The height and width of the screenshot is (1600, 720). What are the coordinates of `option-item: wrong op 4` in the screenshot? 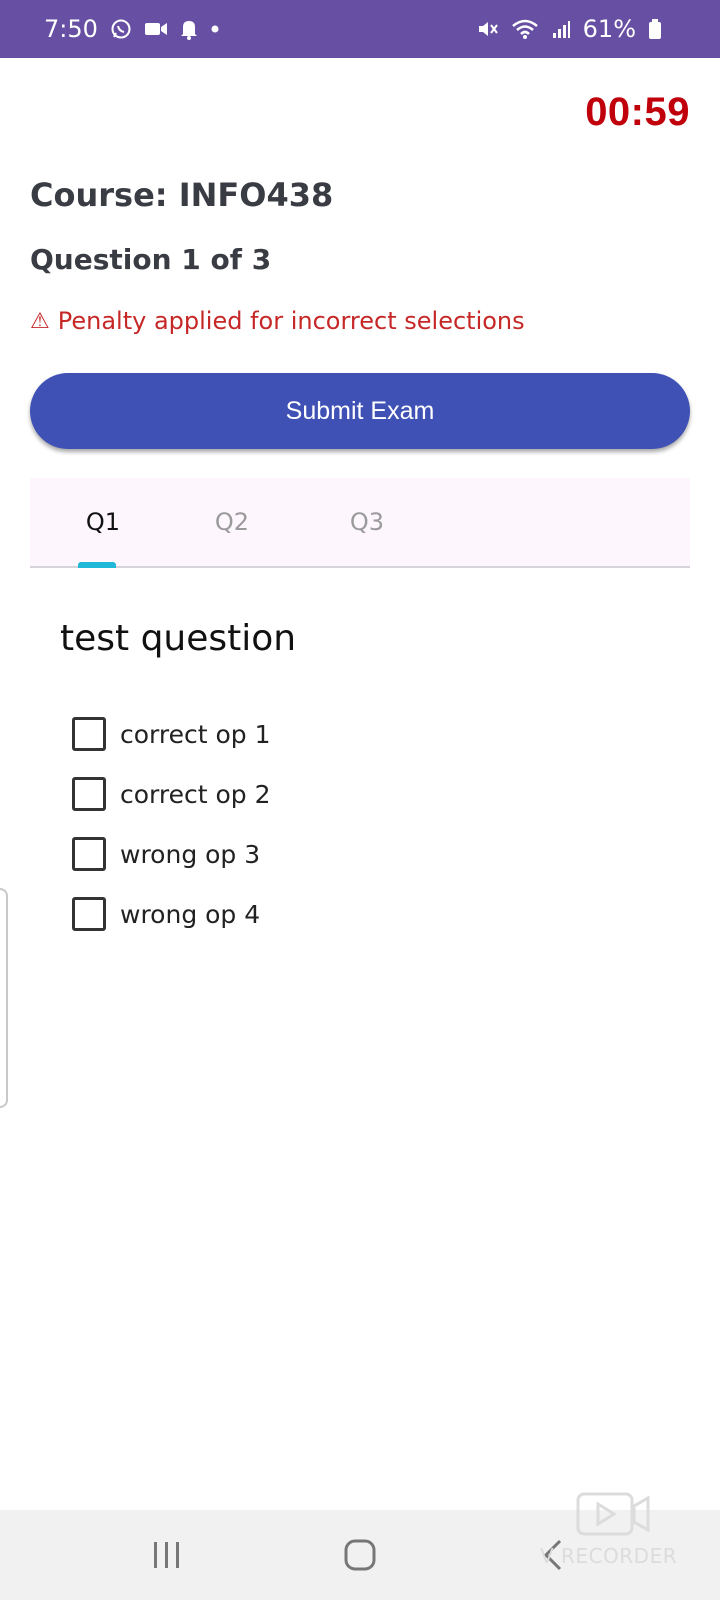 It's located at (166, 914).